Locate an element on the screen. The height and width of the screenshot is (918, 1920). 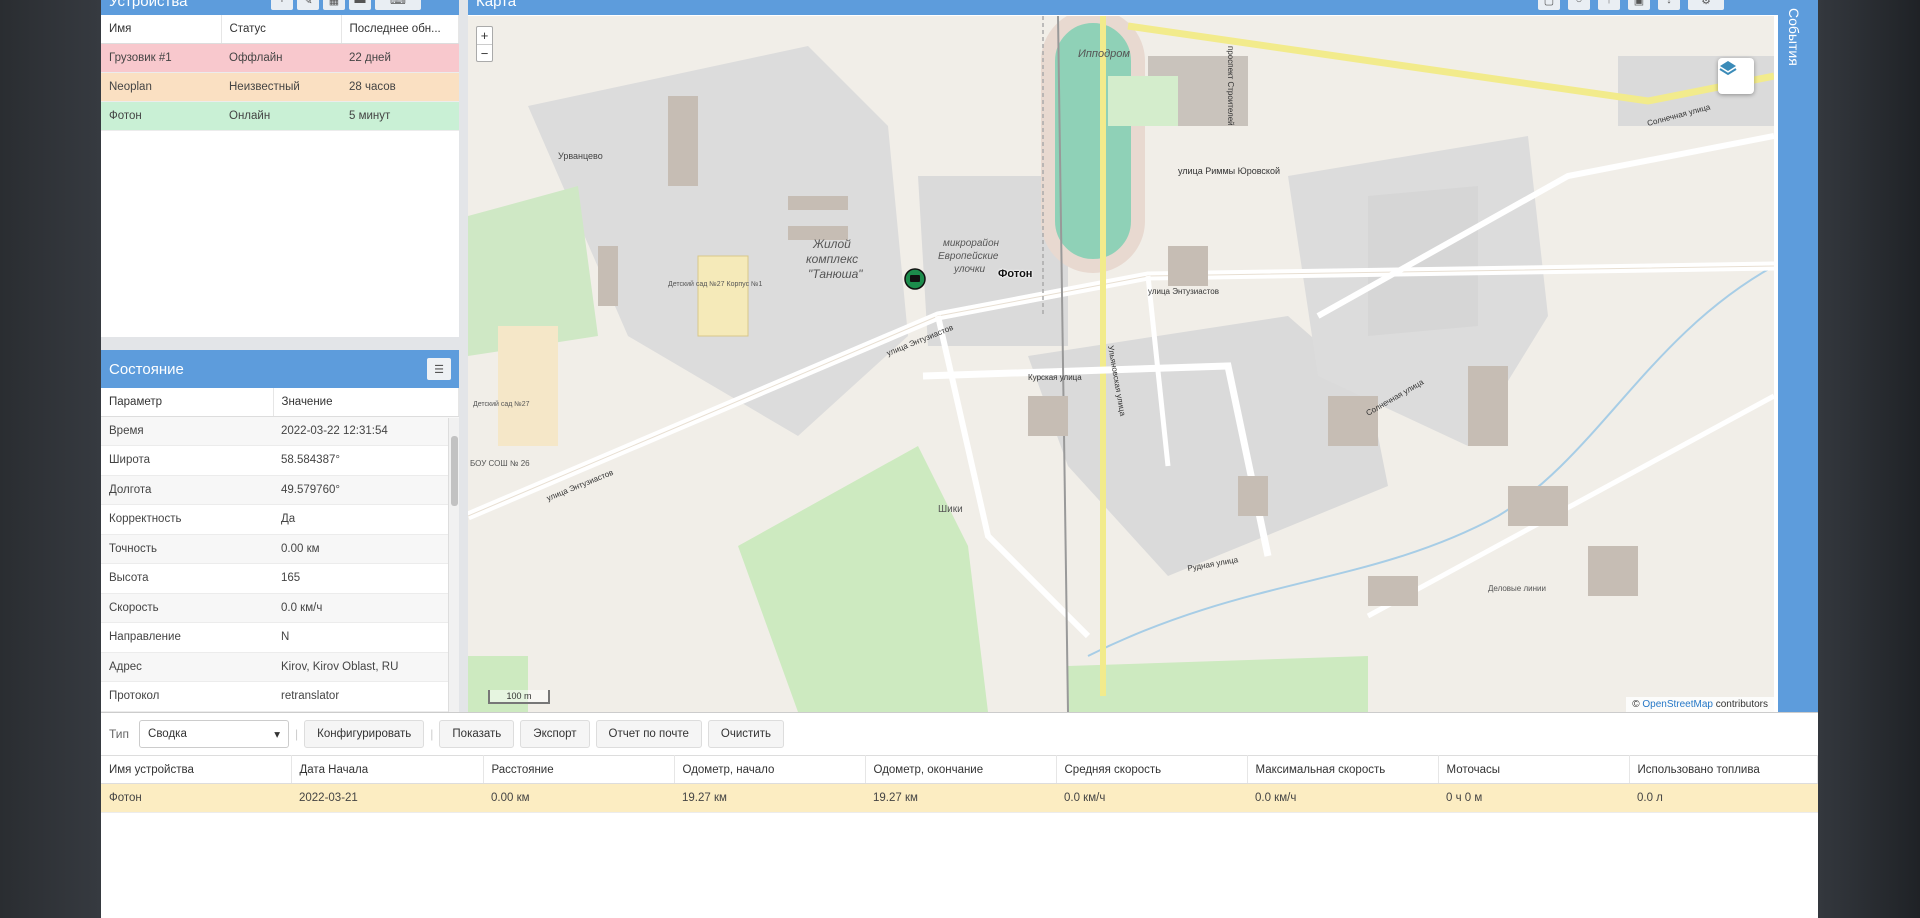
device-row: Neoplan Неизвестный 28 часов is located at coordinates (280, 87).